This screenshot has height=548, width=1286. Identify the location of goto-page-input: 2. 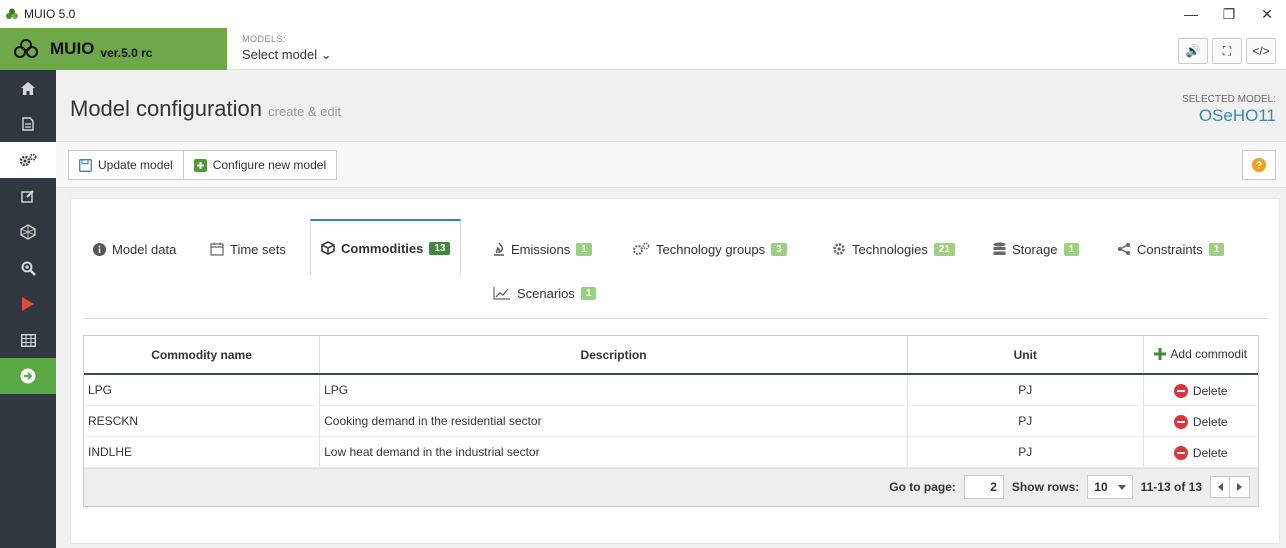
(983, 487).